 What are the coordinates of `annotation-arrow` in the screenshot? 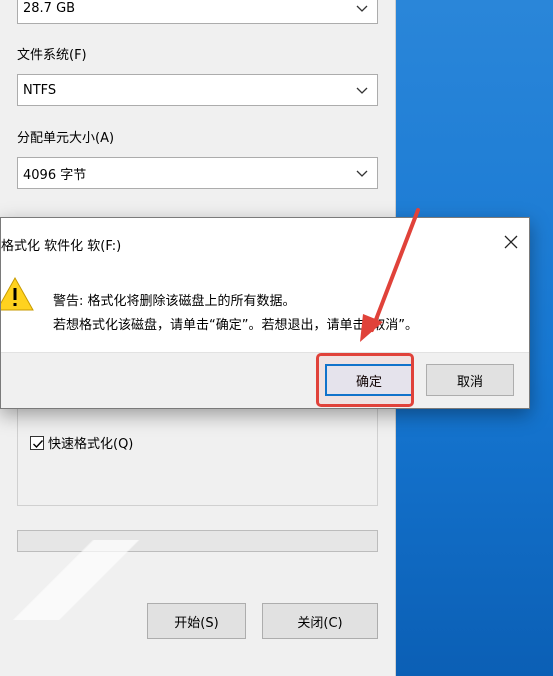 It's located at (390, 275).